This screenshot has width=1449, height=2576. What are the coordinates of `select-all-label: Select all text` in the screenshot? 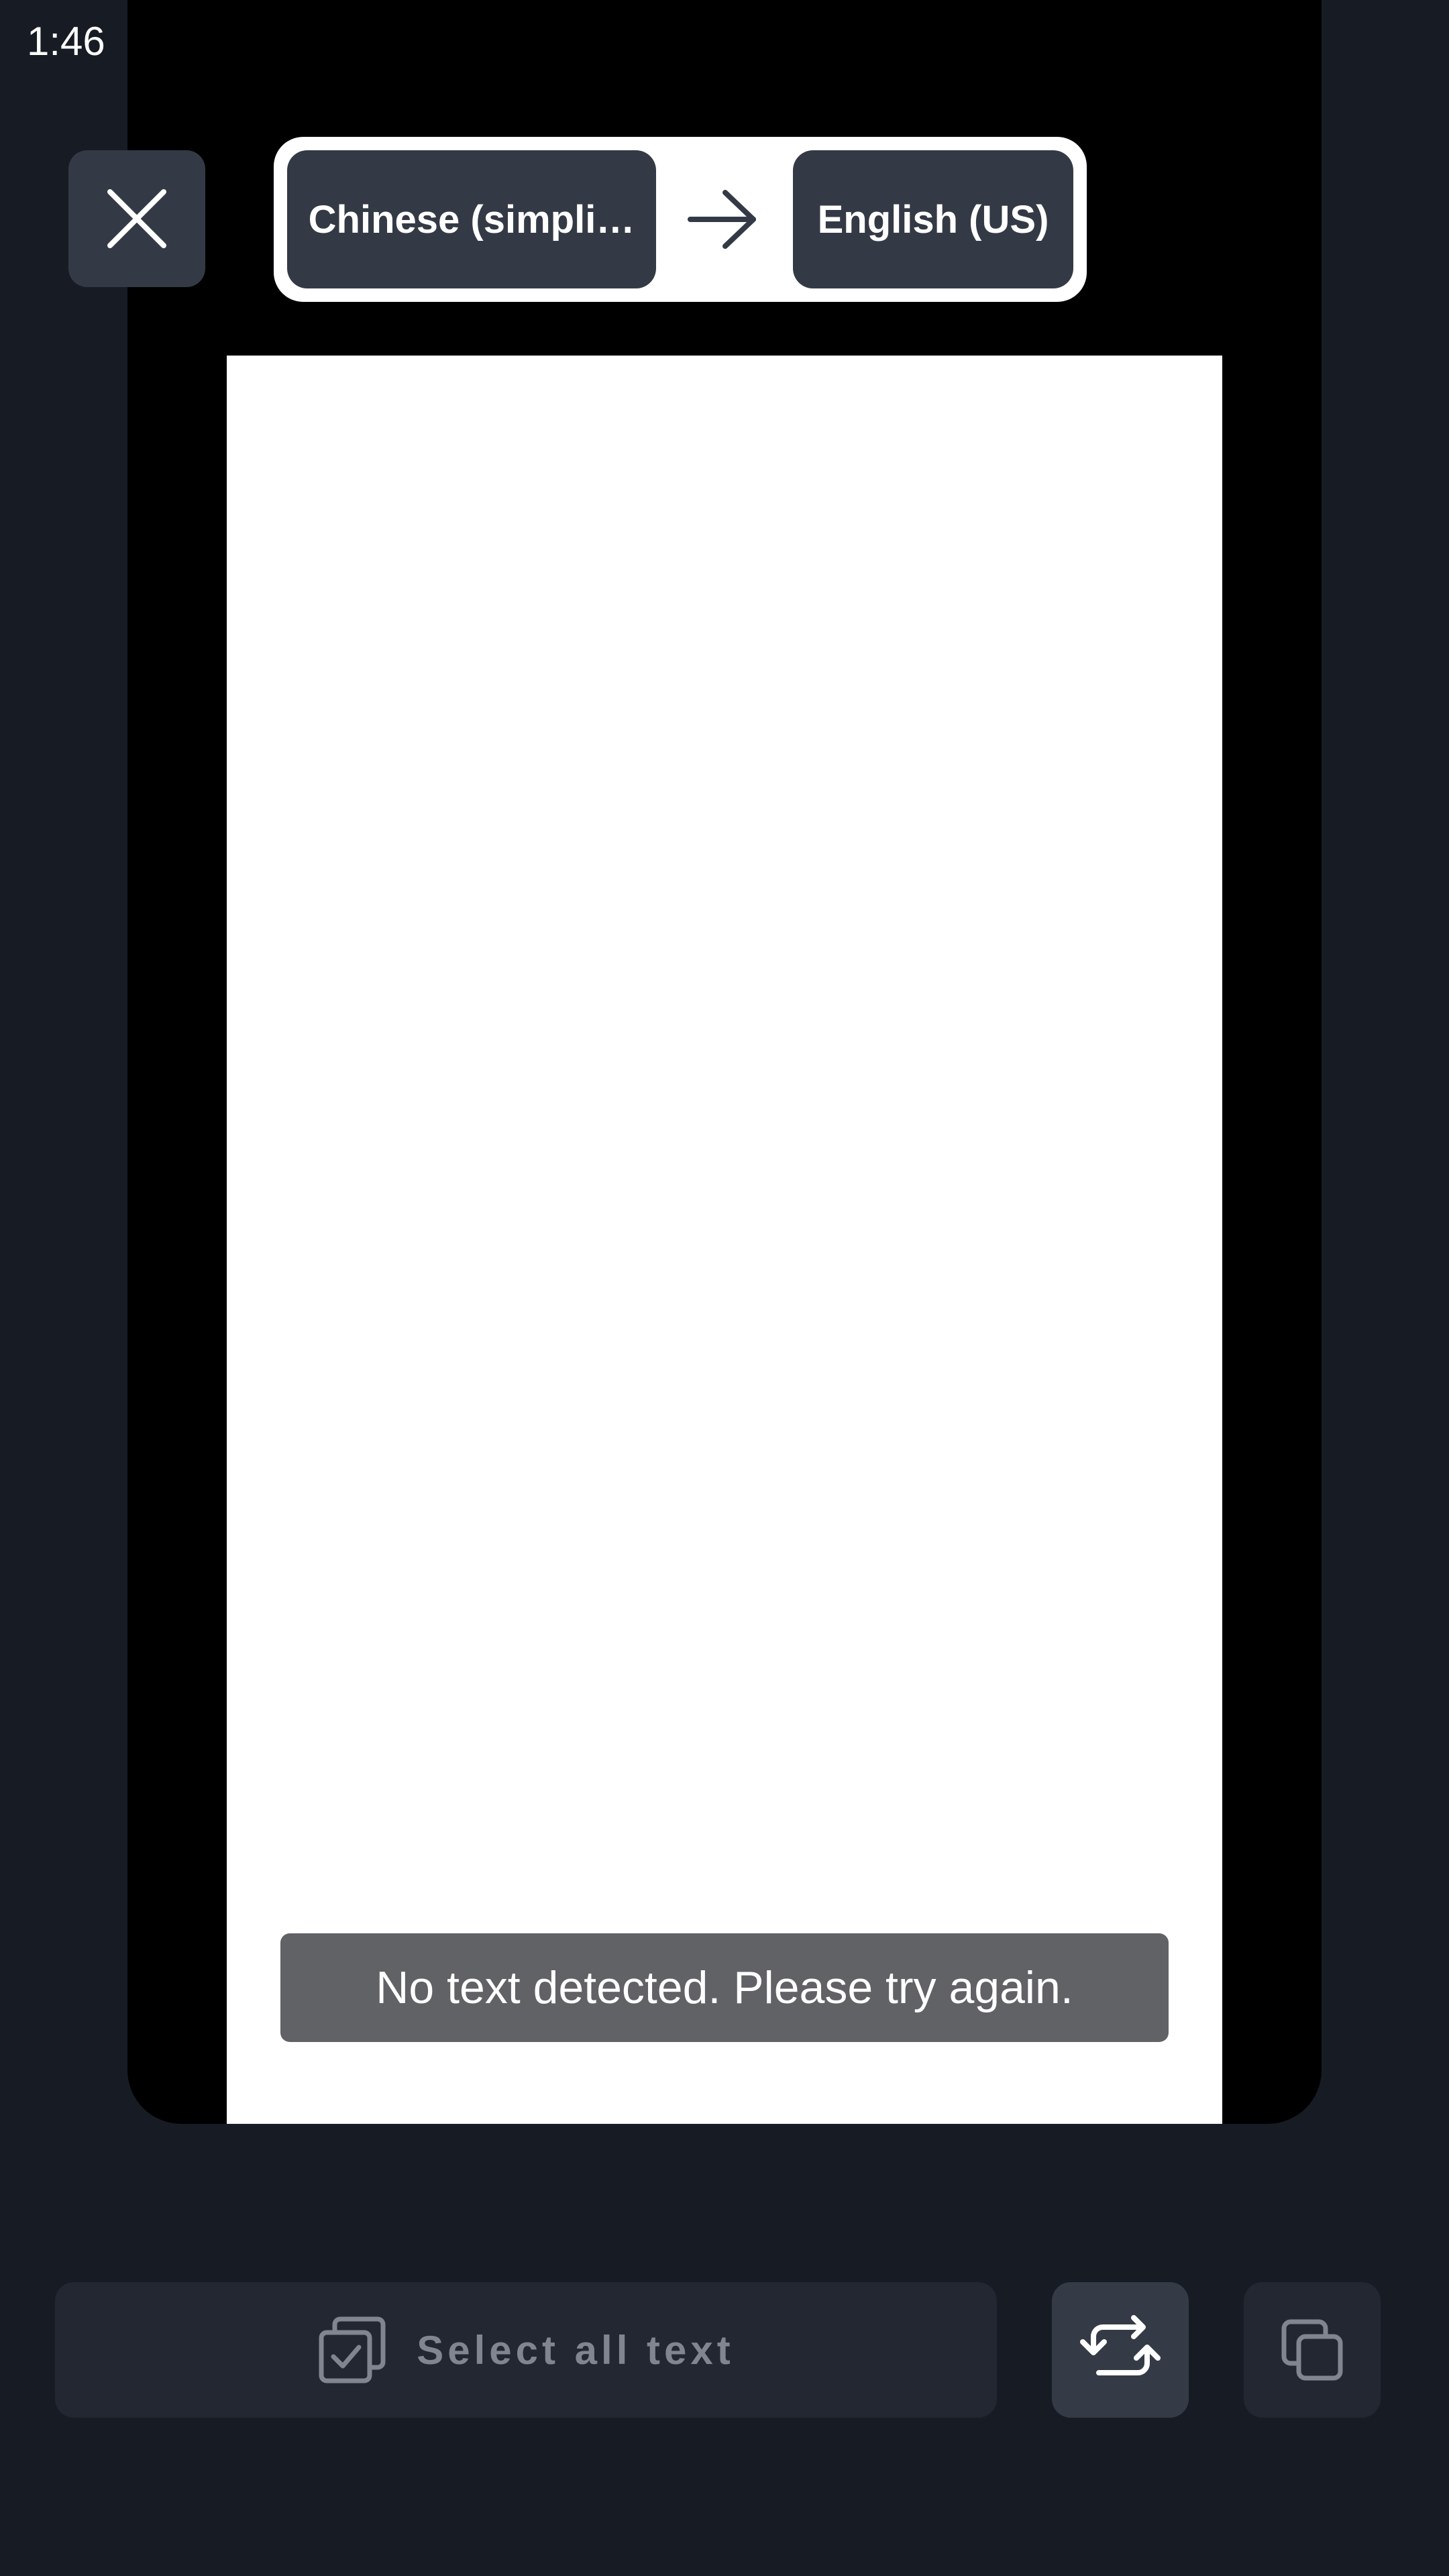 It's located at (576, 2350).